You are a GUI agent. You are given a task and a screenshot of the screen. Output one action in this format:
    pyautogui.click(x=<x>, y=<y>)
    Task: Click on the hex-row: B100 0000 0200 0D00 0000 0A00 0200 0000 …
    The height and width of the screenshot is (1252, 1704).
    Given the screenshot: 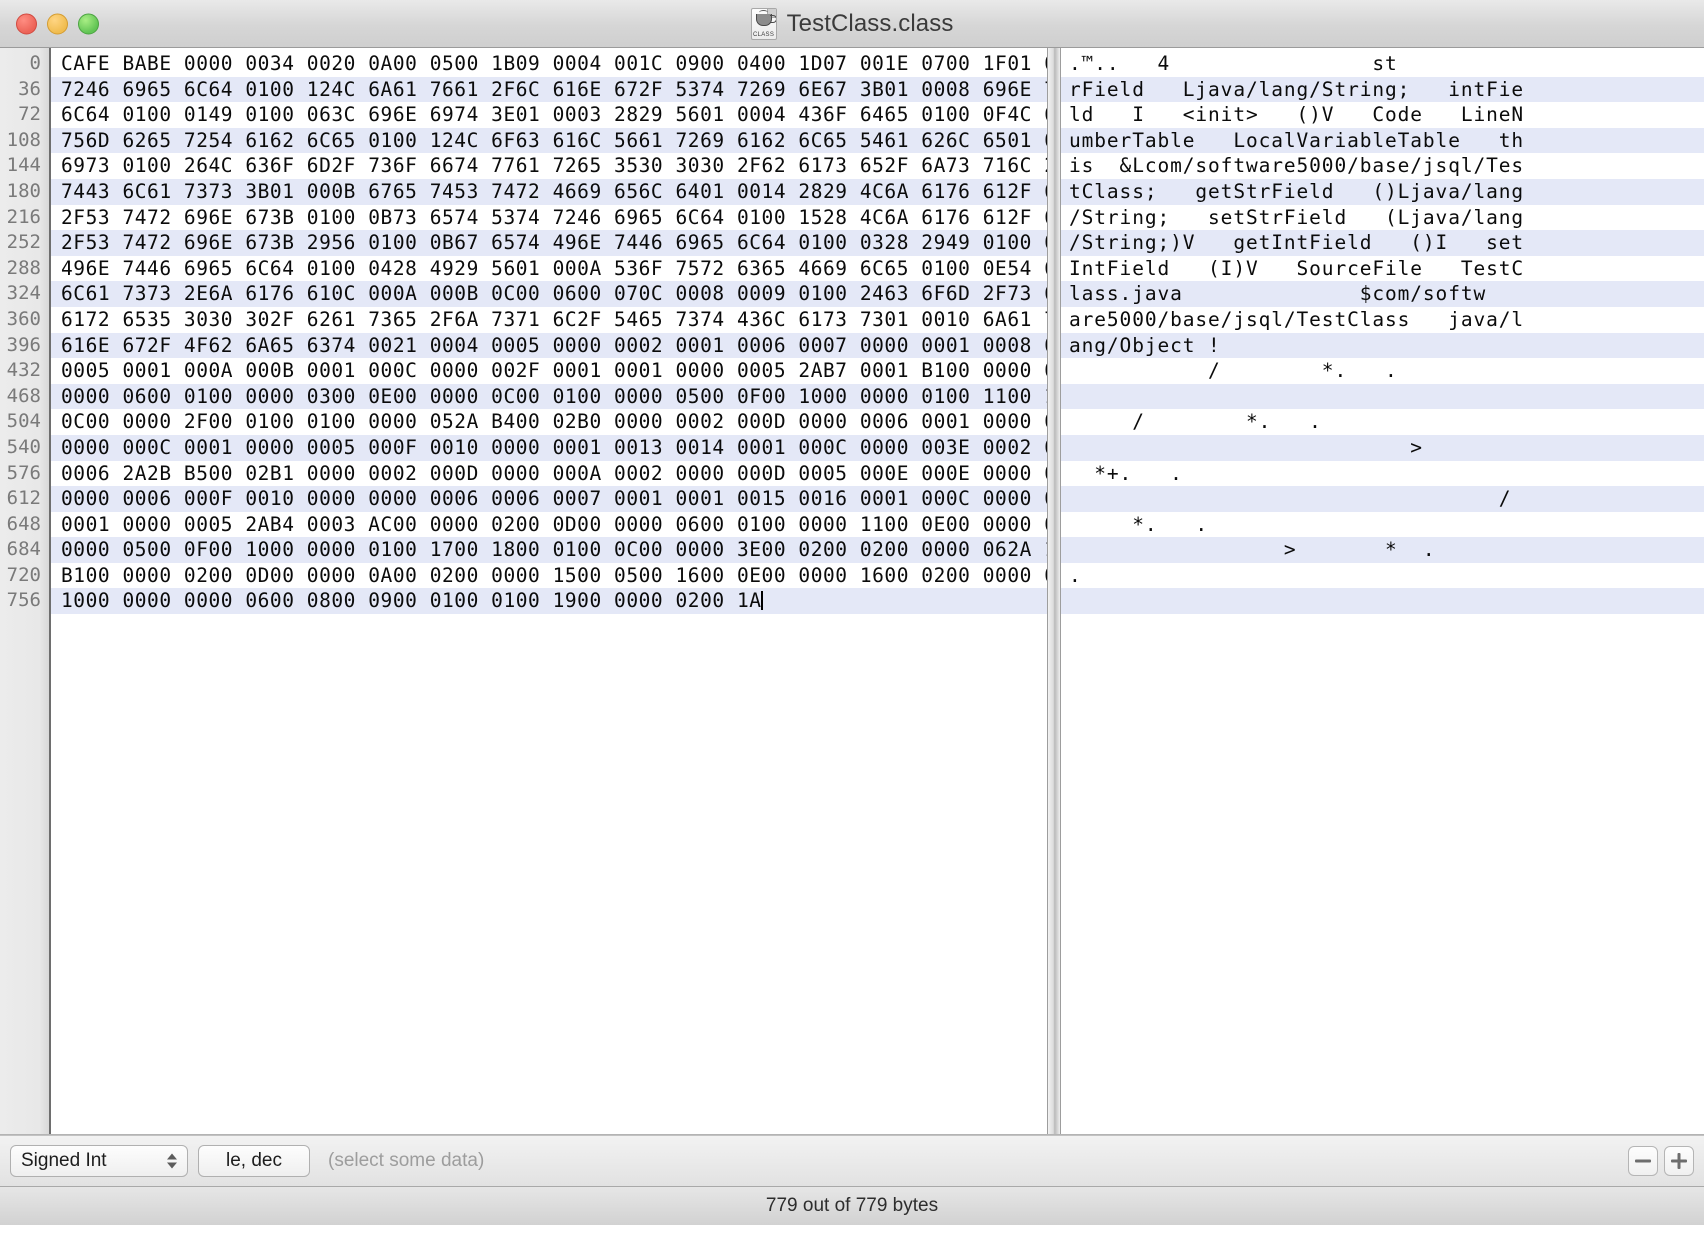 What is the action you would take?
    pyautogui.click(x=549, y=576)
    